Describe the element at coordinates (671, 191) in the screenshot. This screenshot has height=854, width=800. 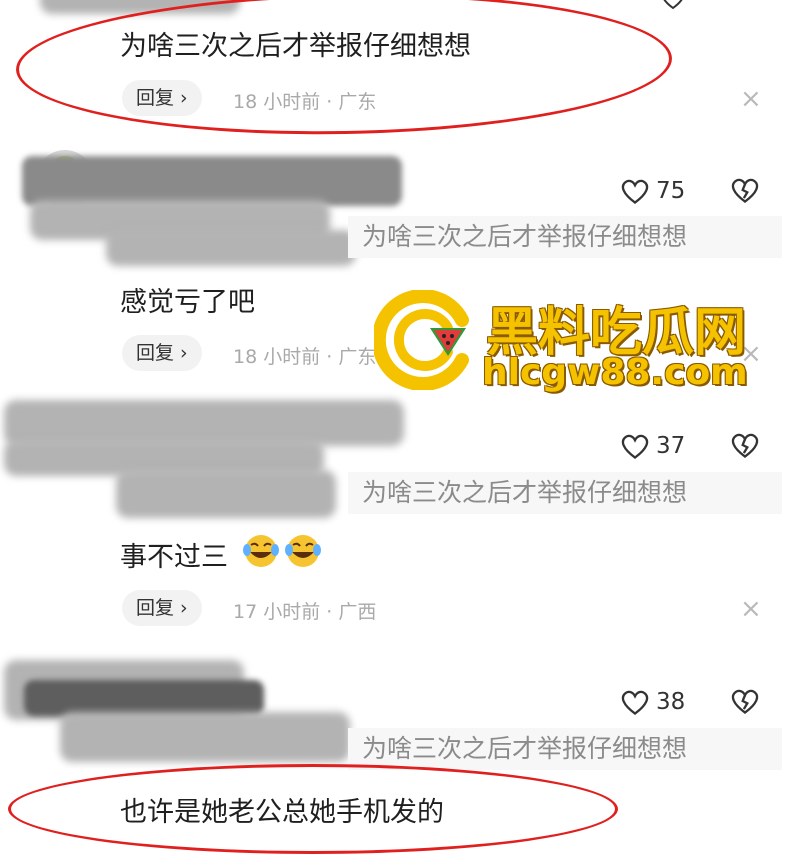
I see `like-count: 75` at that location.